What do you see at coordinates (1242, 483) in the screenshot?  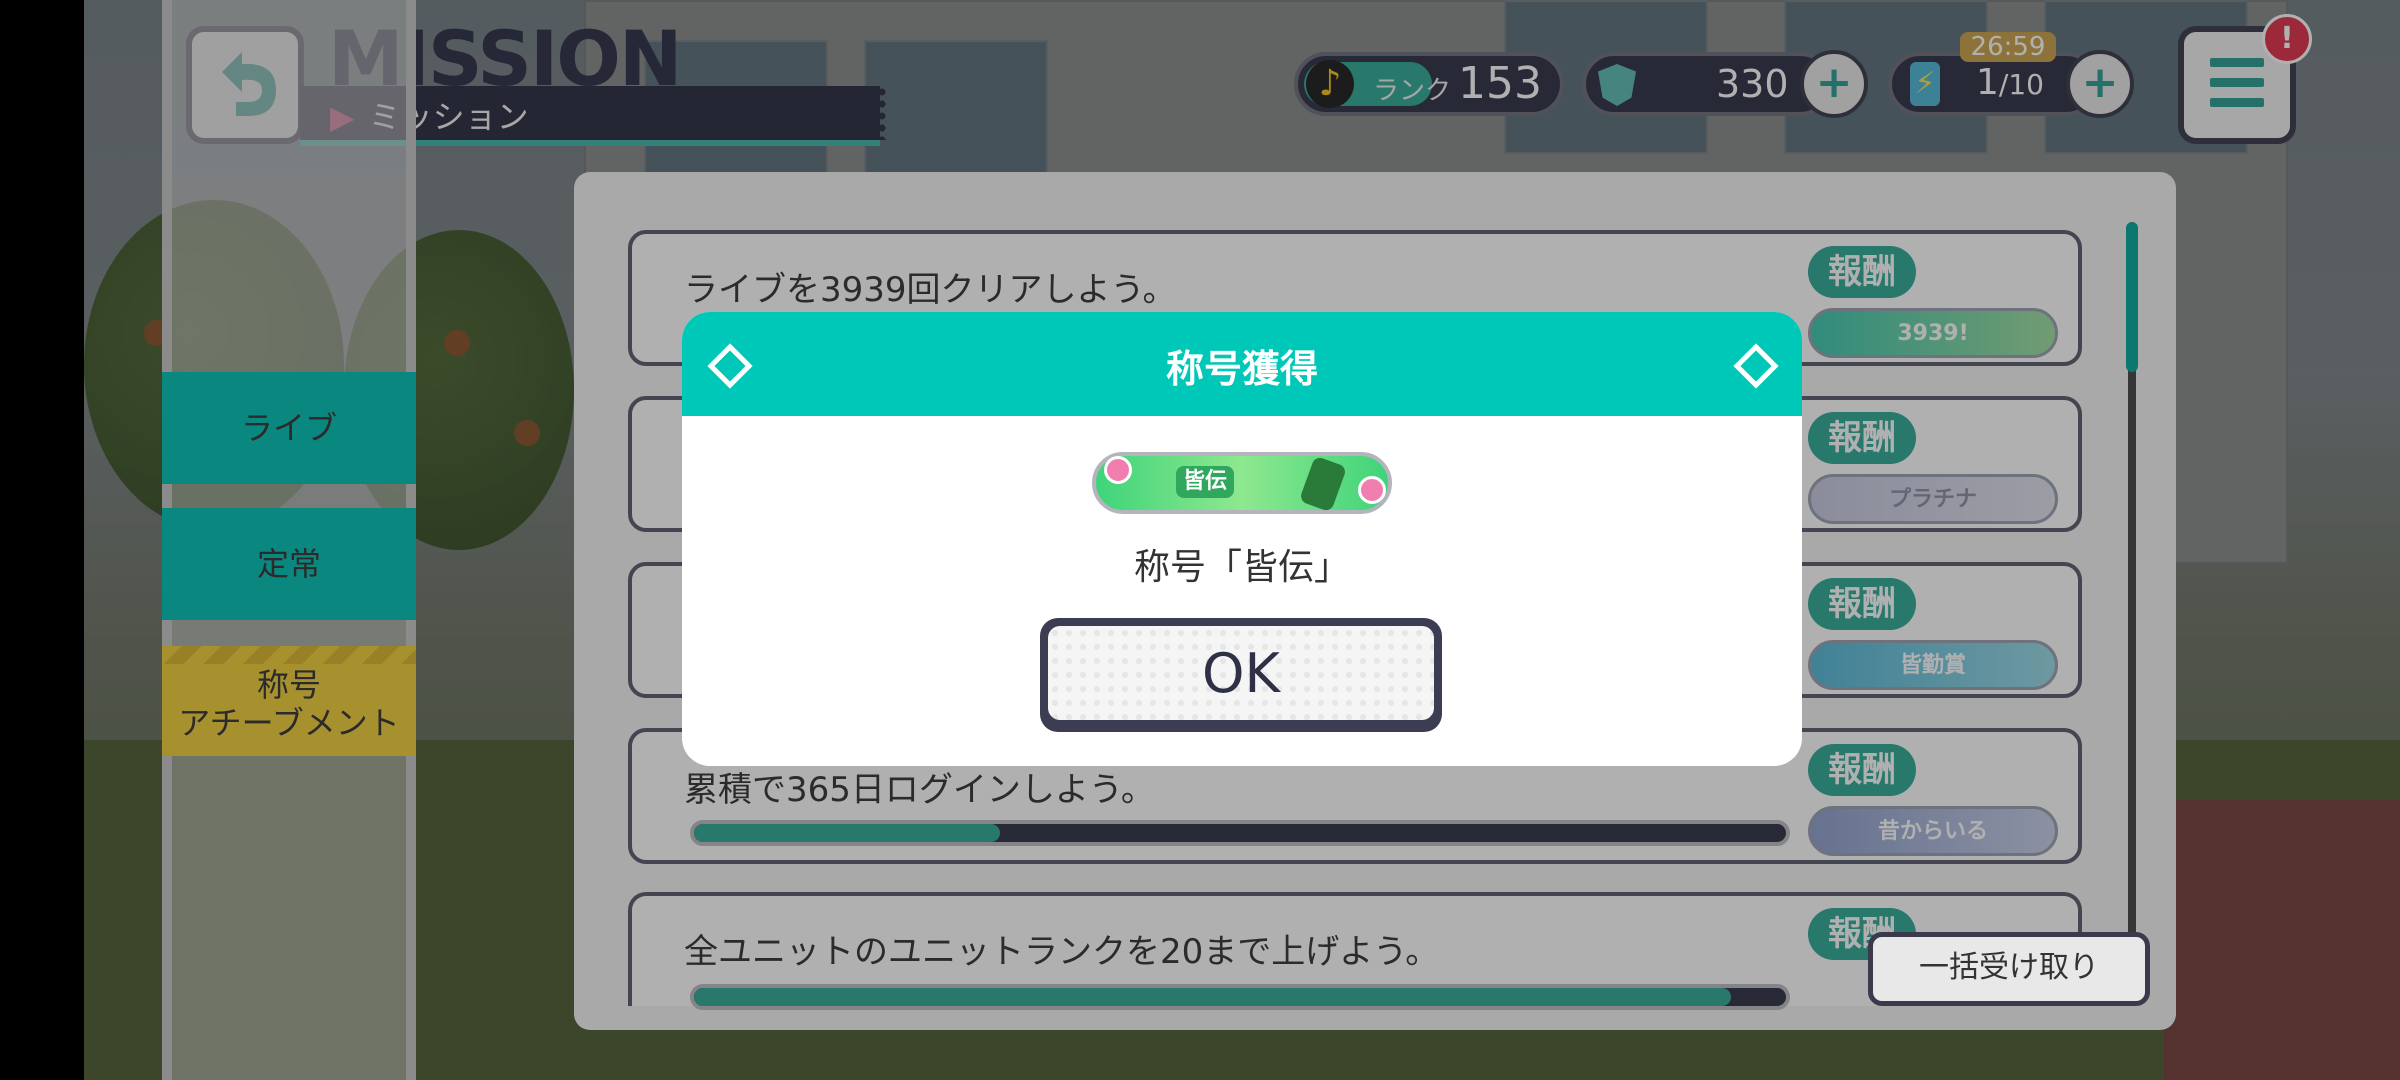 I see `title-badge-plate: 皆伝` at bounding box center [1242, 483].